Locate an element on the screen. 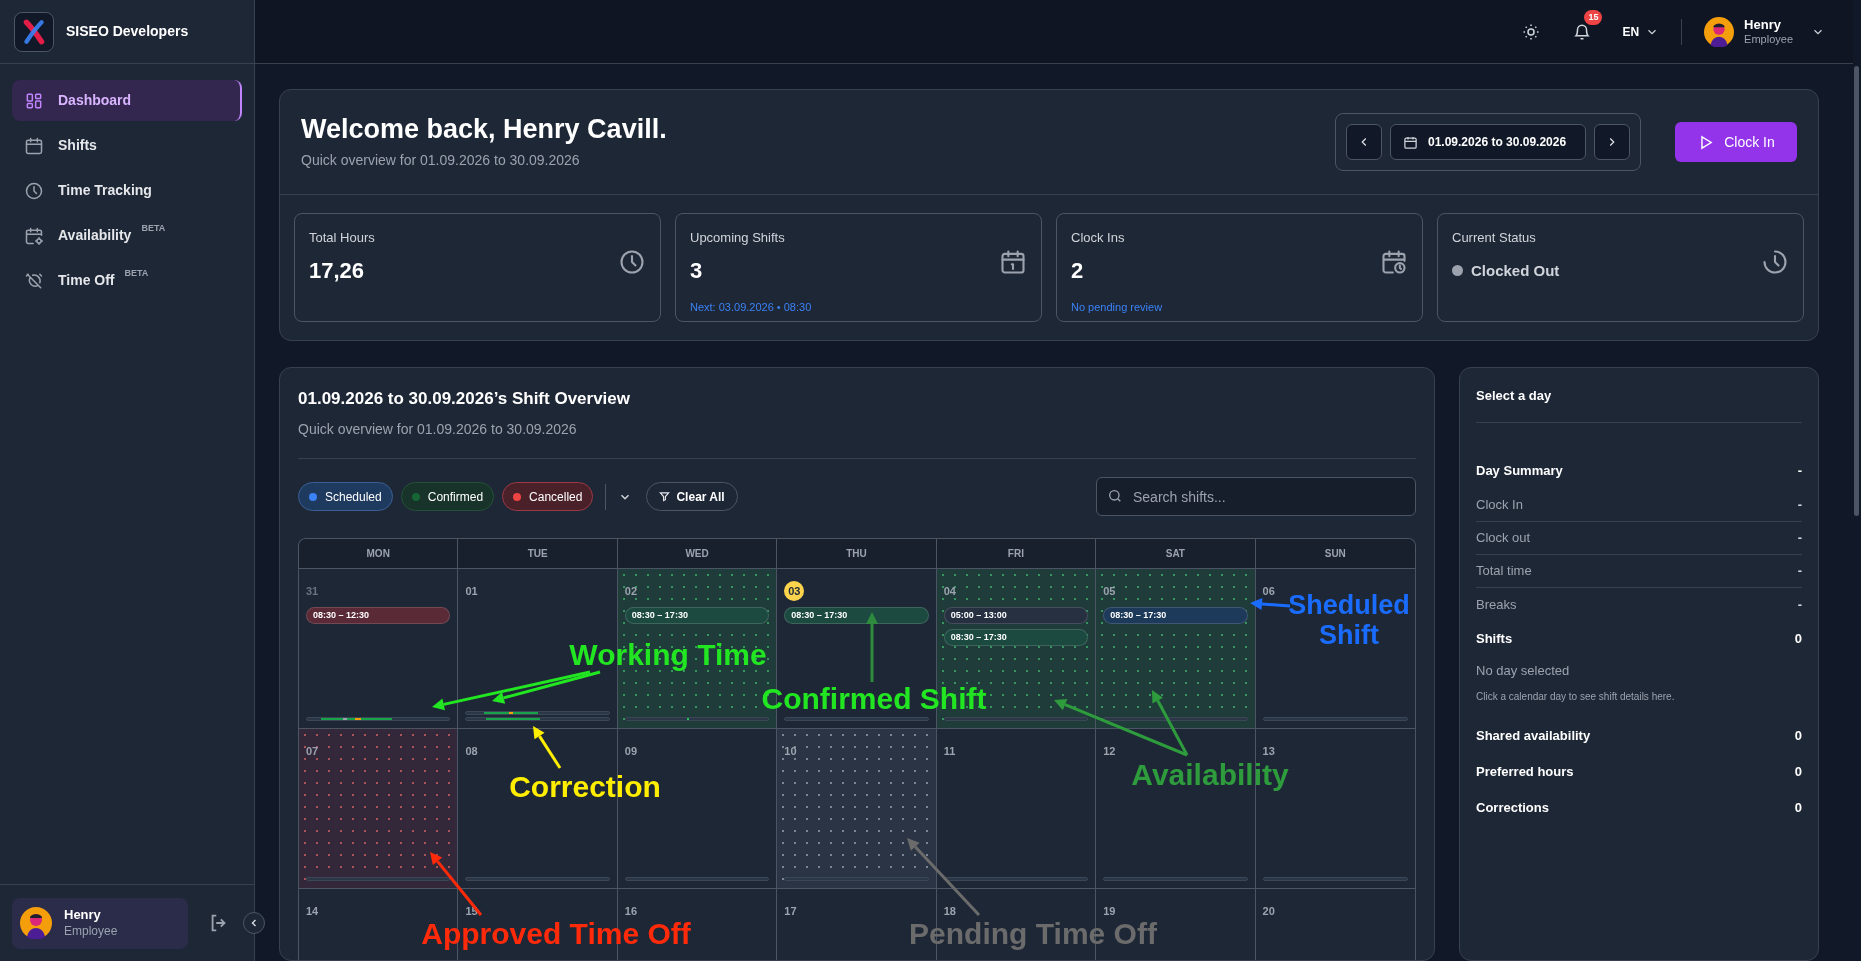 The height and width of the screenshot is (961, 1861). today-badge: 03 is located at coordinates (794, 590).